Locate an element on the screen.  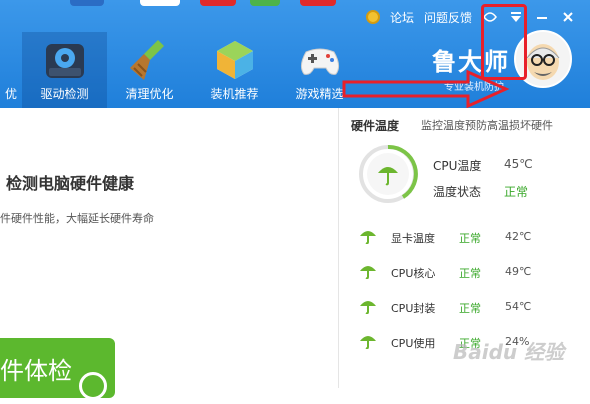
gear-cube-icon is located at coordinates (65, 60).